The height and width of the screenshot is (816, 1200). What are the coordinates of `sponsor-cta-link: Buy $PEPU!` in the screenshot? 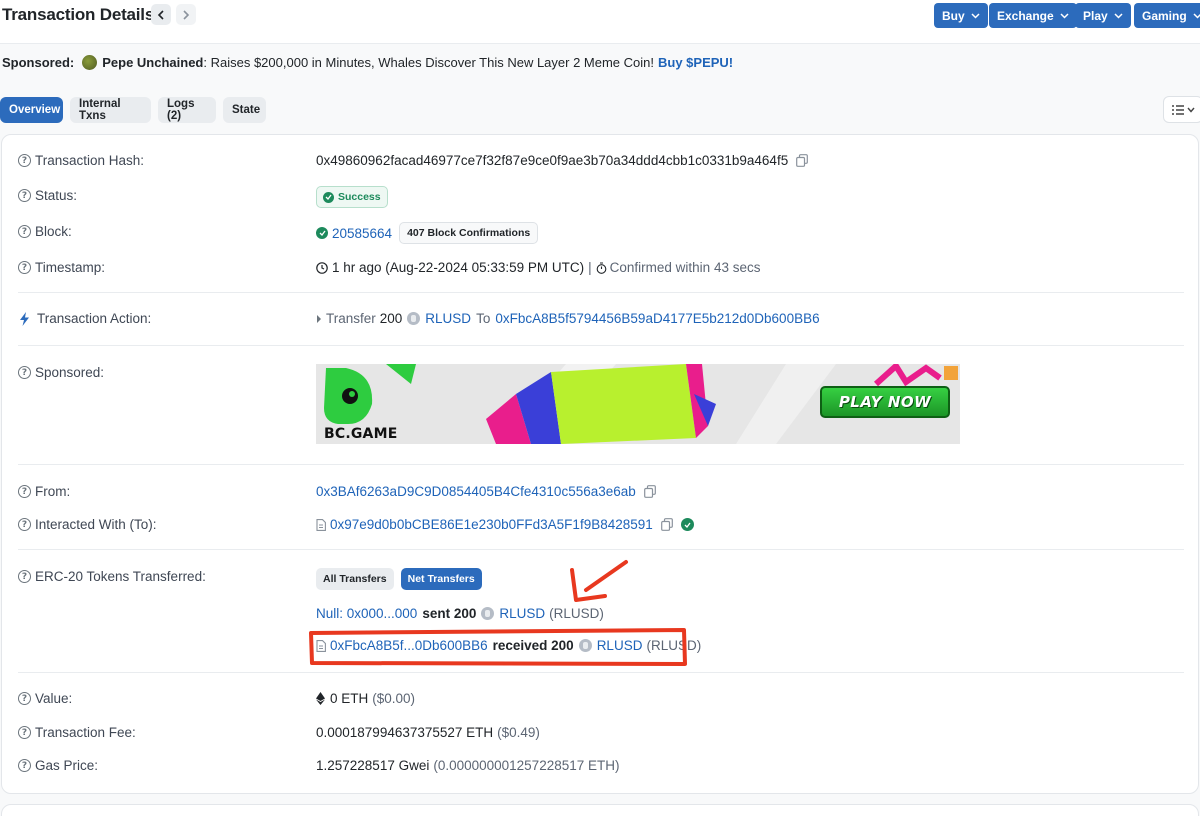 It's located at (695, 62).